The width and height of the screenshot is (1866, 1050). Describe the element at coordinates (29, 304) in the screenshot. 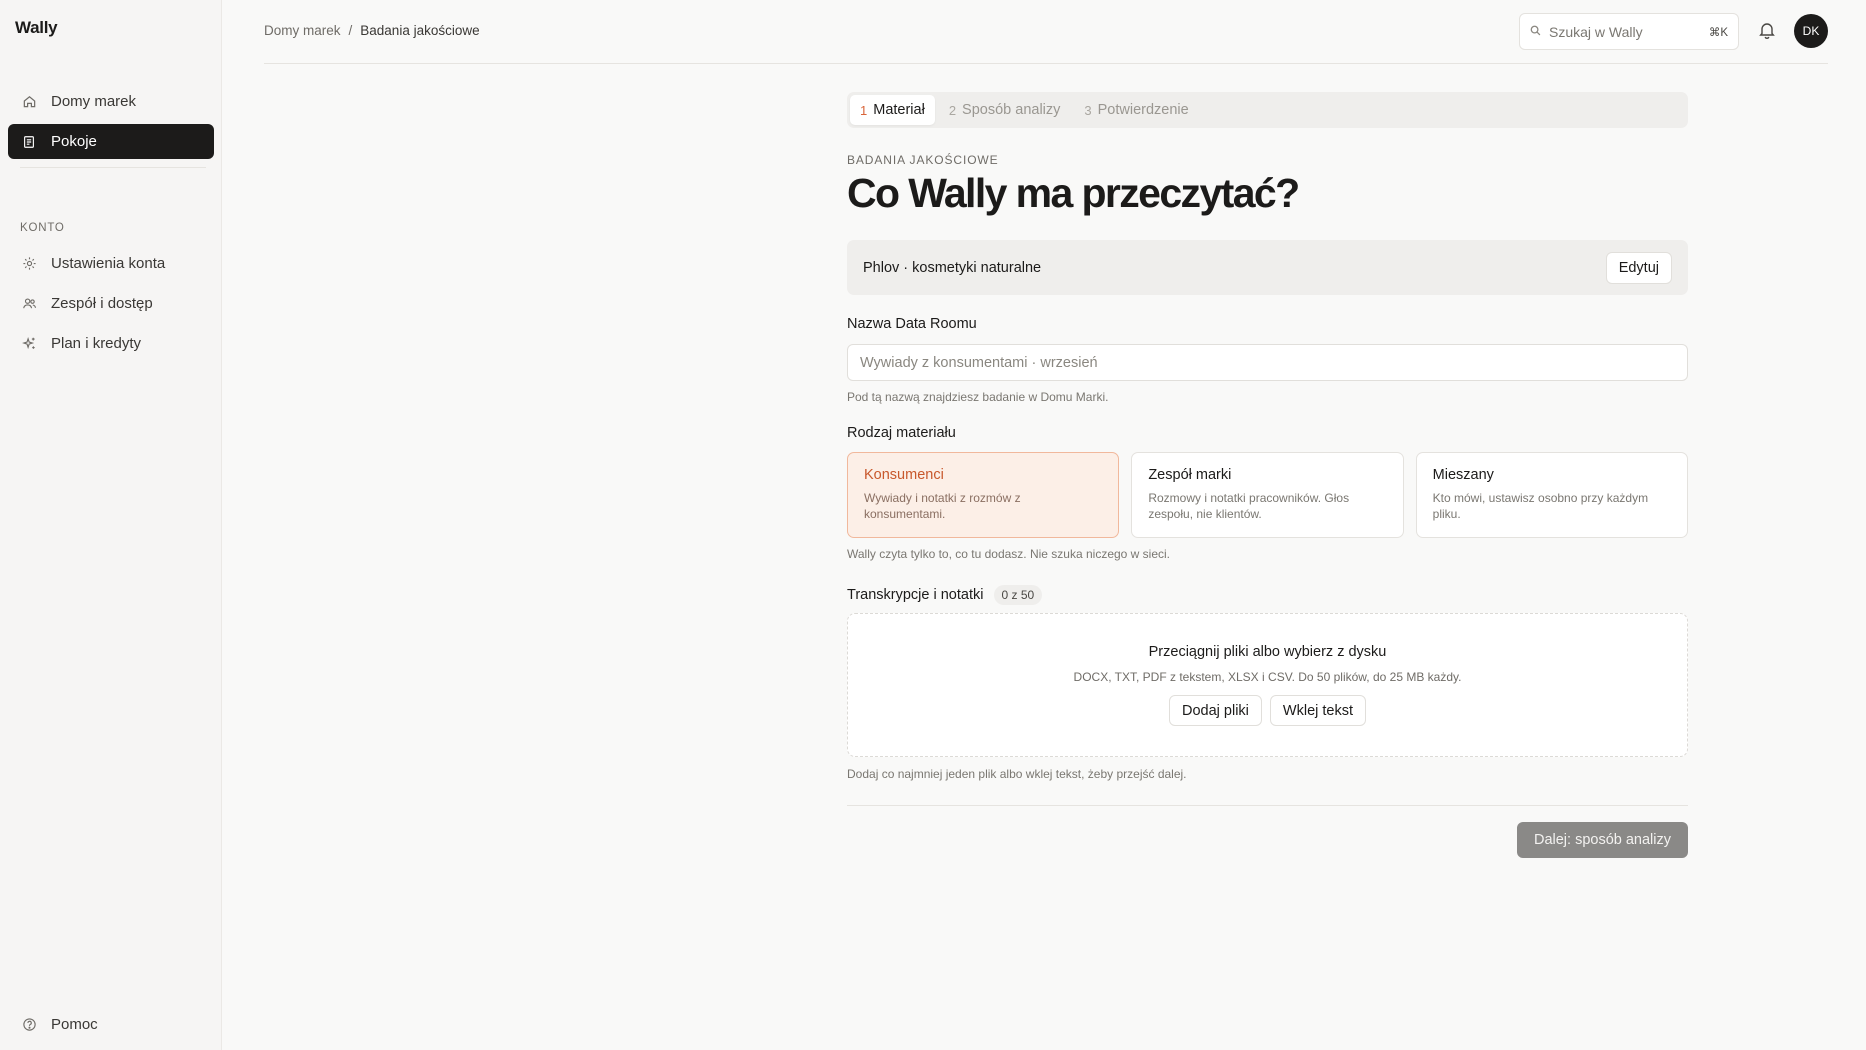

I see `users-icon` at that location.